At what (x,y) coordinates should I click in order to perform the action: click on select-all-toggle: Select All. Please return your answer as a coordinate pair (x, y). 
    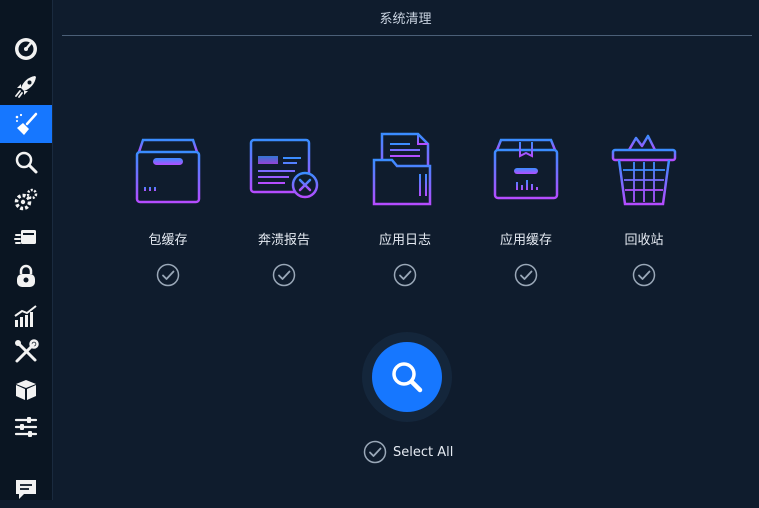
    Looking at the image, I should click on (408, 452).